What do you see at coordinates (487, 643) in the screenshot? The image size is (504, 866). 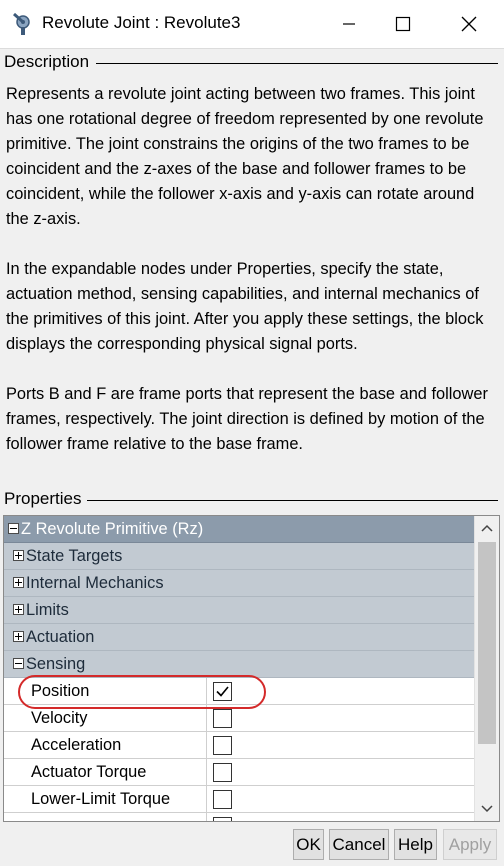 I see `scroll-thumb` at bounding box center [487, 643].